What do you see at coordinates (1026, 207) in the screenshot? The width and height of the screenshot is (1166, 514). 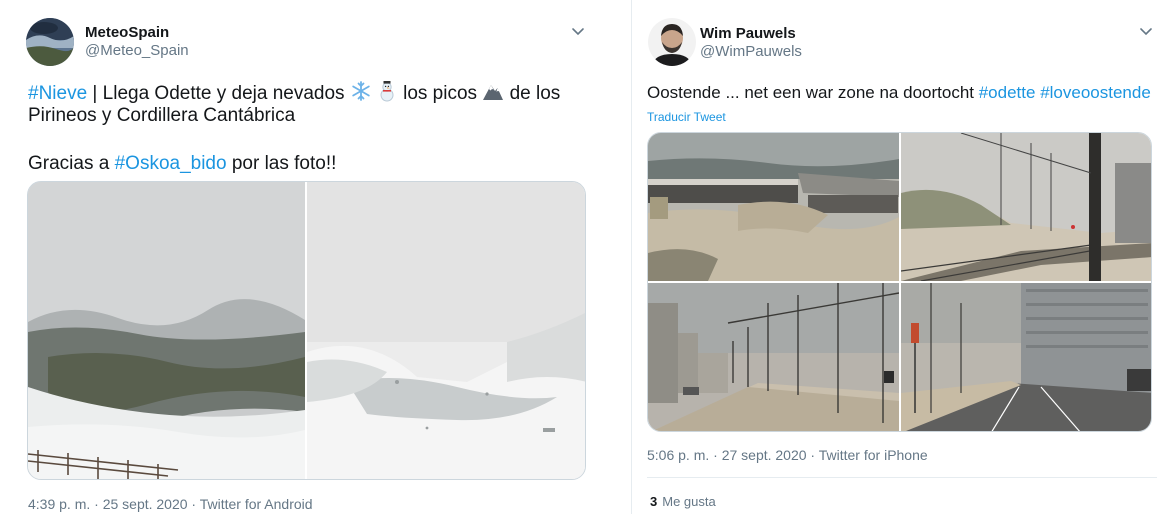 I see `photo-tram-tracks-dunes` at bounding box center [1026, 207].